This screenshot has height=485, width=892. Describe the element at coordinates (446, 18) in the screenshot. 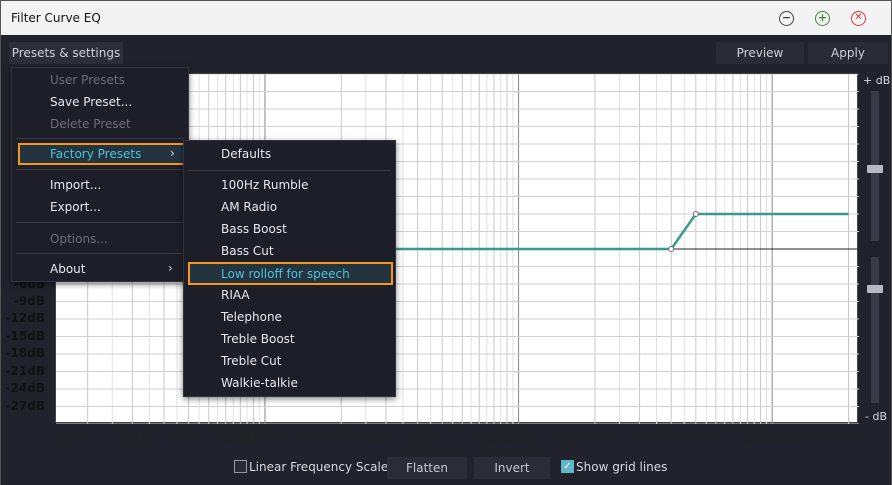

I see `title-bar: Filter Curve EQ − + ✕` at that location.